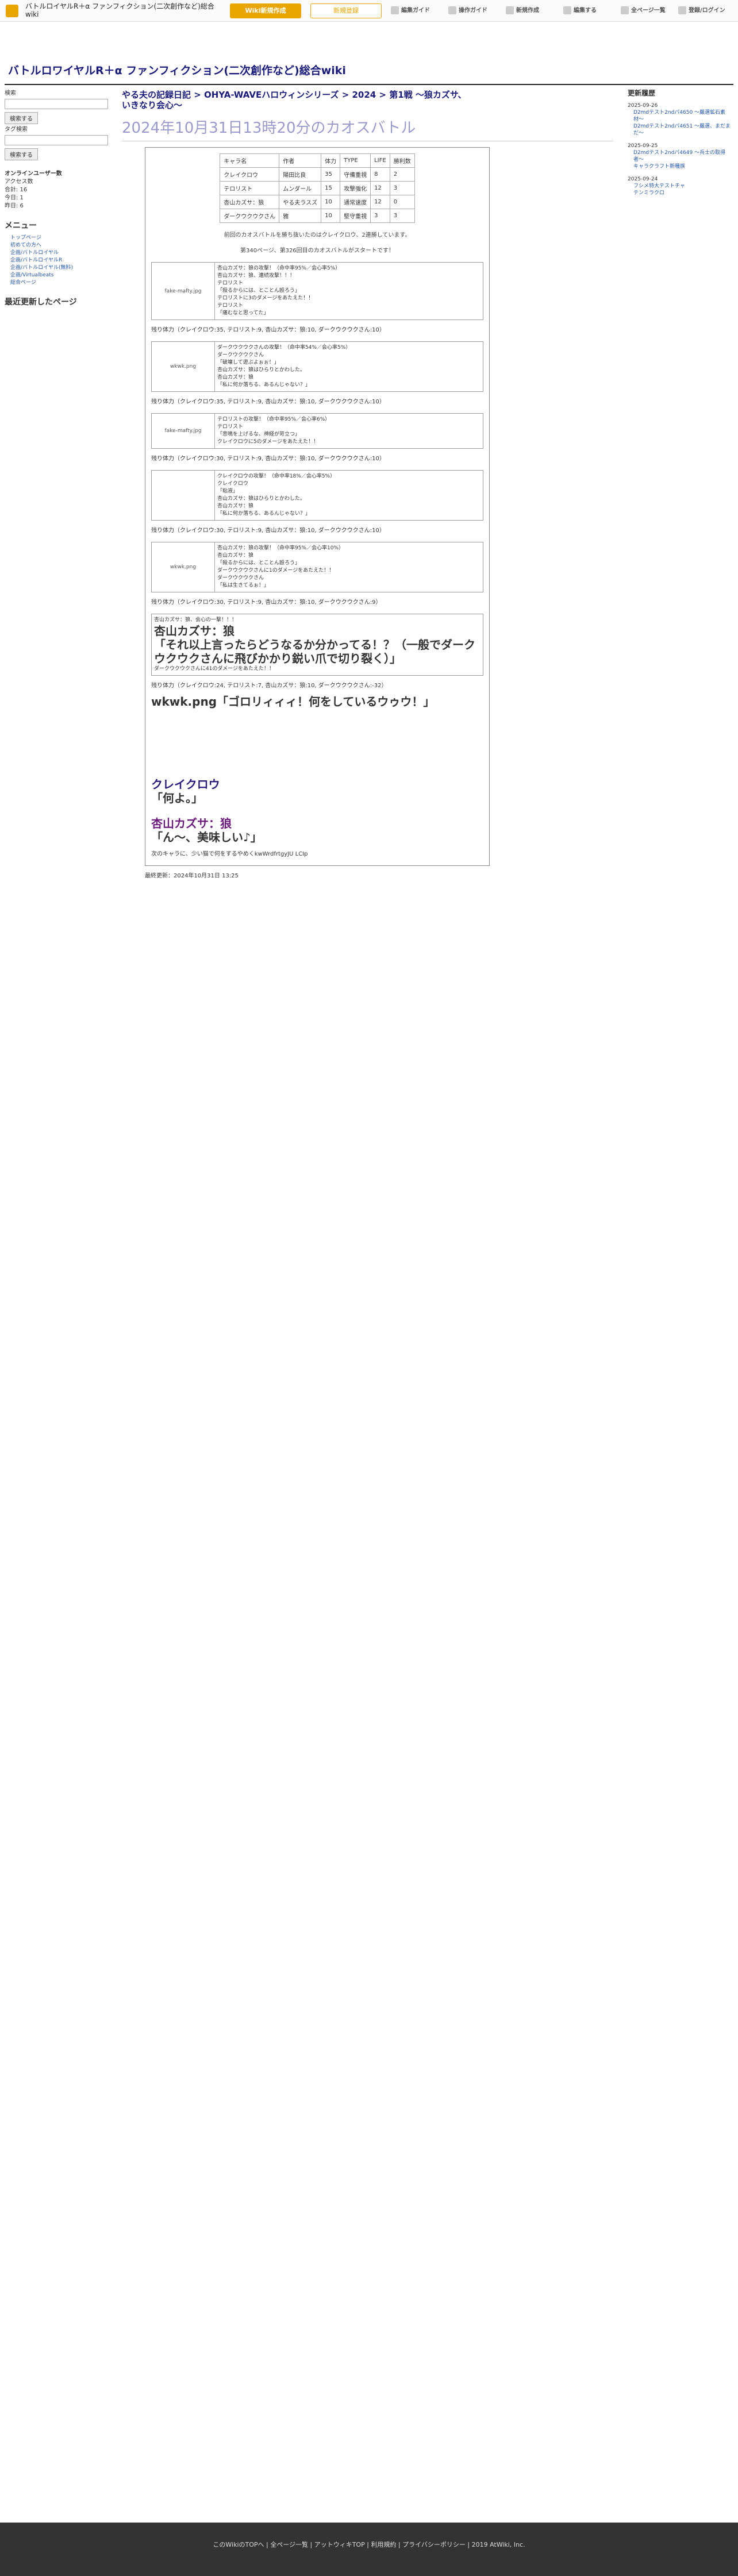 The width and height of the screenshot is (738, 2576). I want to click on divider, so click(369, 84).